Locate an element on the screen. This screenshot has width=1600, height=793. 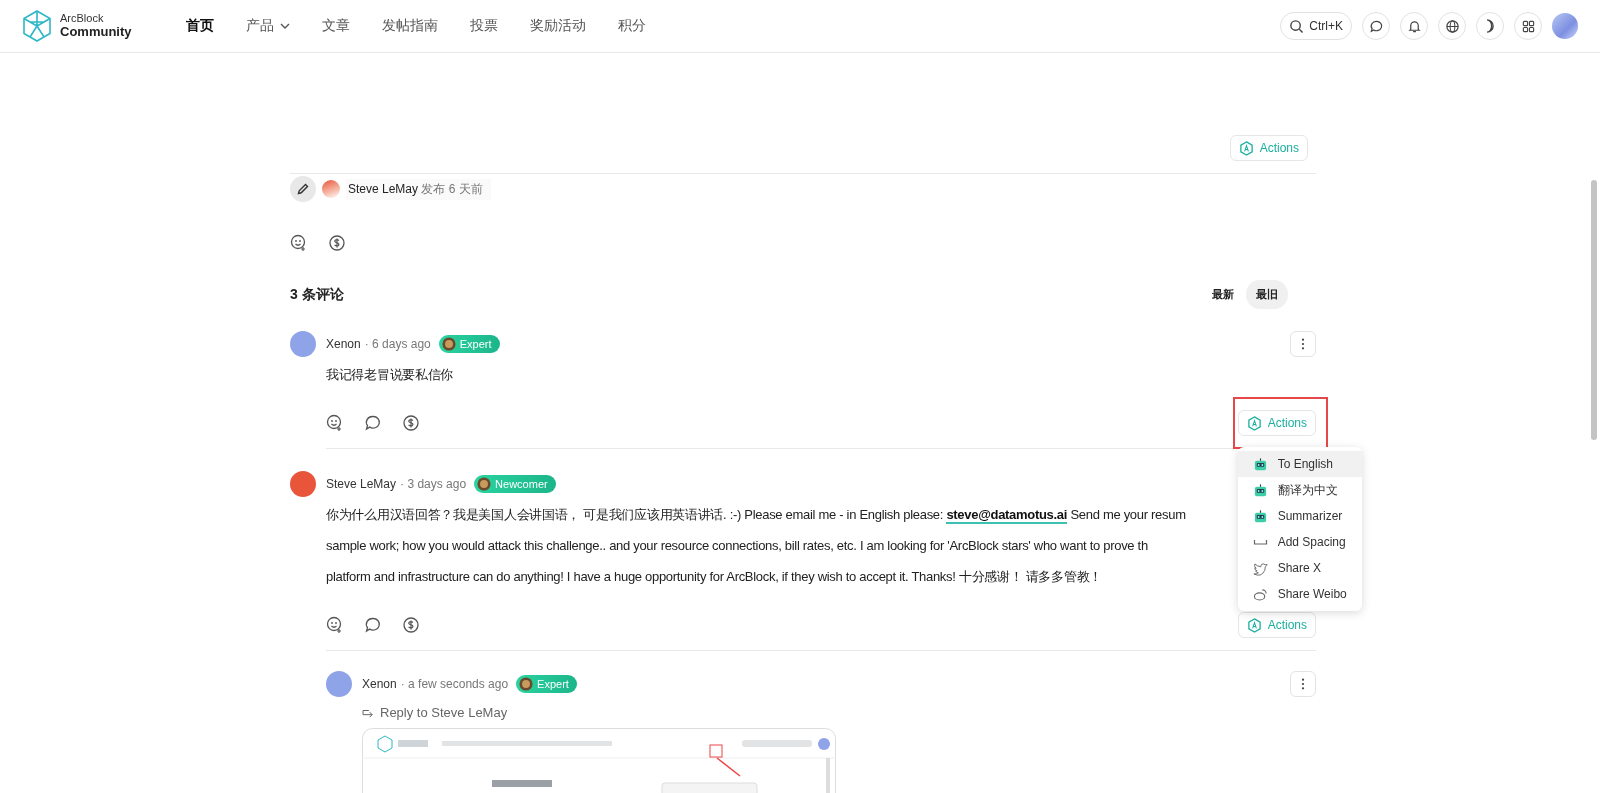
edit-icon is located at coordinates (303, 189).